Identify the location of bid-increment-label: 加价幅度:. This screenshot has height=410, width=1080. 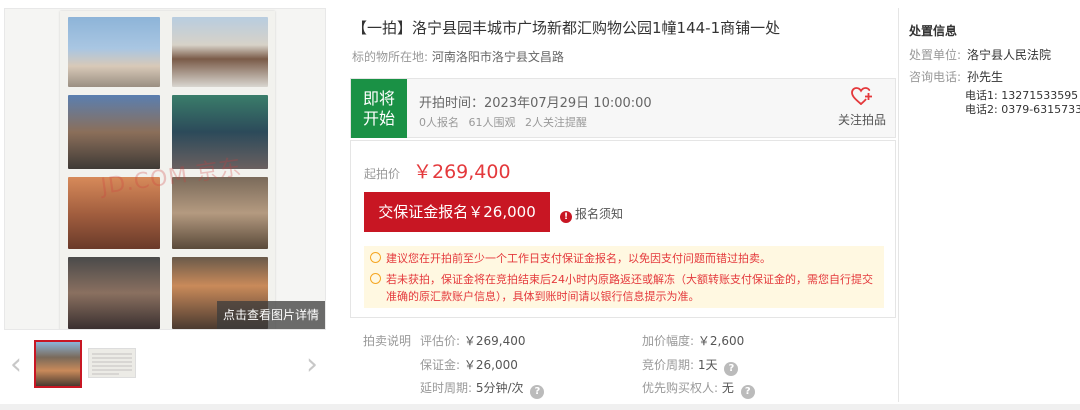
(668, 341).